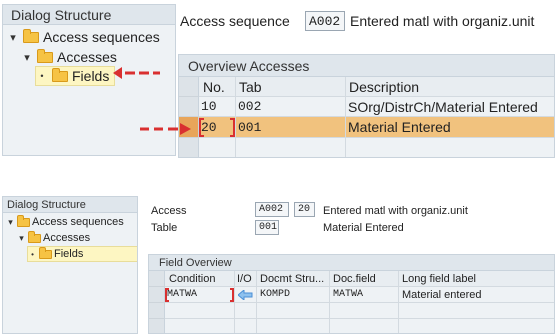 This screenshot has width=555, height=336. What do you see at coordinates (272, 209) in the screenshot?
I see `access-code-field: A002` at bounding box center [272, 209].